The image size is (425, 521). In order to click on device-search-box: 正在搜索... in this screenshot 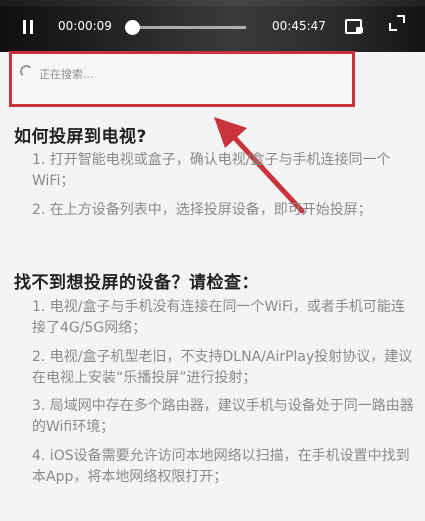, I will do `click(182, 79)`.